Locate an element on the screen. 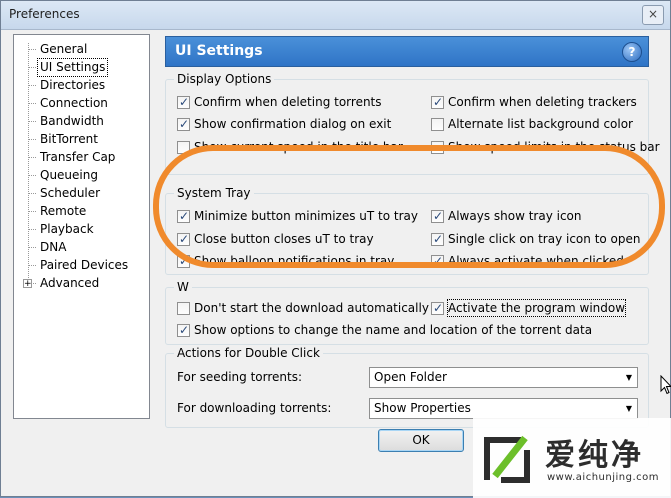 This screenshot has width=671, height=498. mouse-cursor-icon is located at coordinates (665, 385).